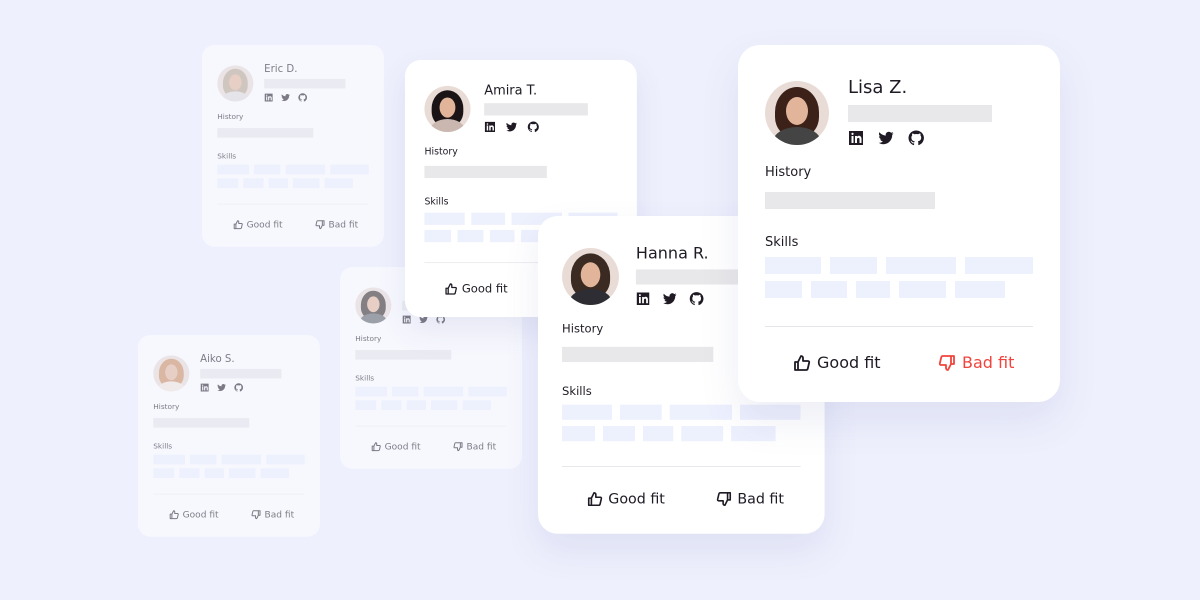 The width and height of the screenshot is (1200, 600). What do you see at coordinates (281, 69) in the screenshot?
I see `candidate-name: Eric D.` at bounding box center [281, 69].